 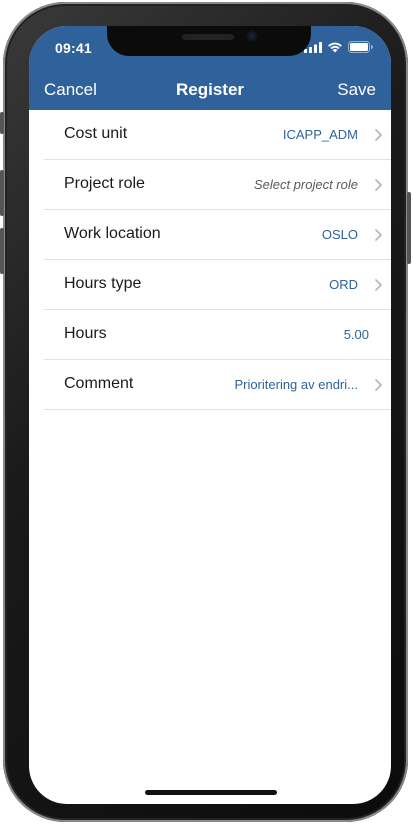 I want to click on volume-up-button, so click(x=2, y=193).